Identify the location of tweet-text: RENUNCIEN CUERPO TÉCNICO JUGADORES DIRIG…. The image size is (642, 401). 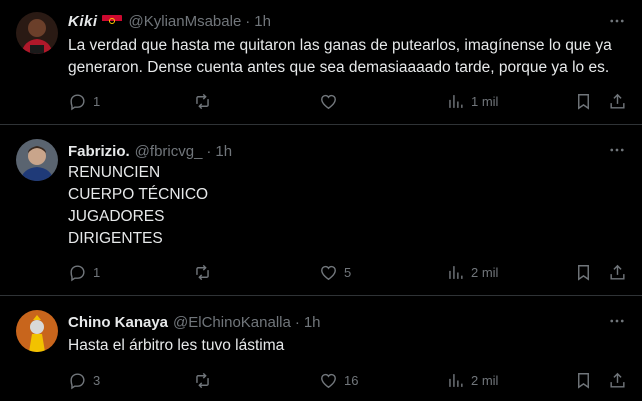
(138, 205).